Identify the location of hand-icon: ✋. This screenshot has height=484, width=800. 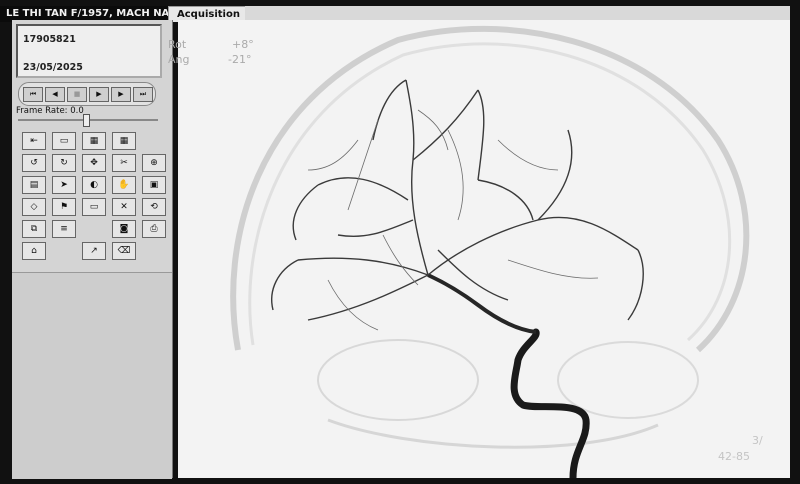
(124, 185).